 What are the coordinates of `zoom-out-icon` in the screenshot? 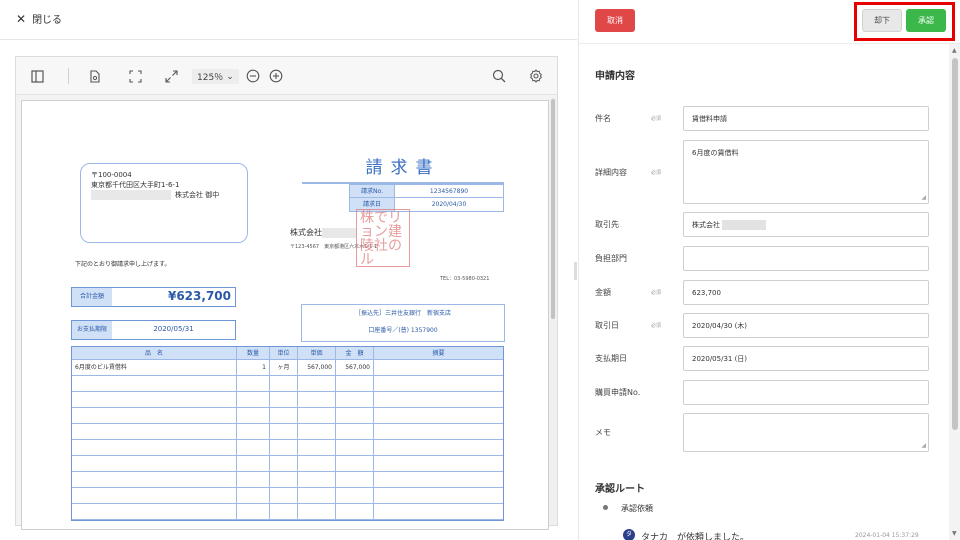 It's located at (253, 76).